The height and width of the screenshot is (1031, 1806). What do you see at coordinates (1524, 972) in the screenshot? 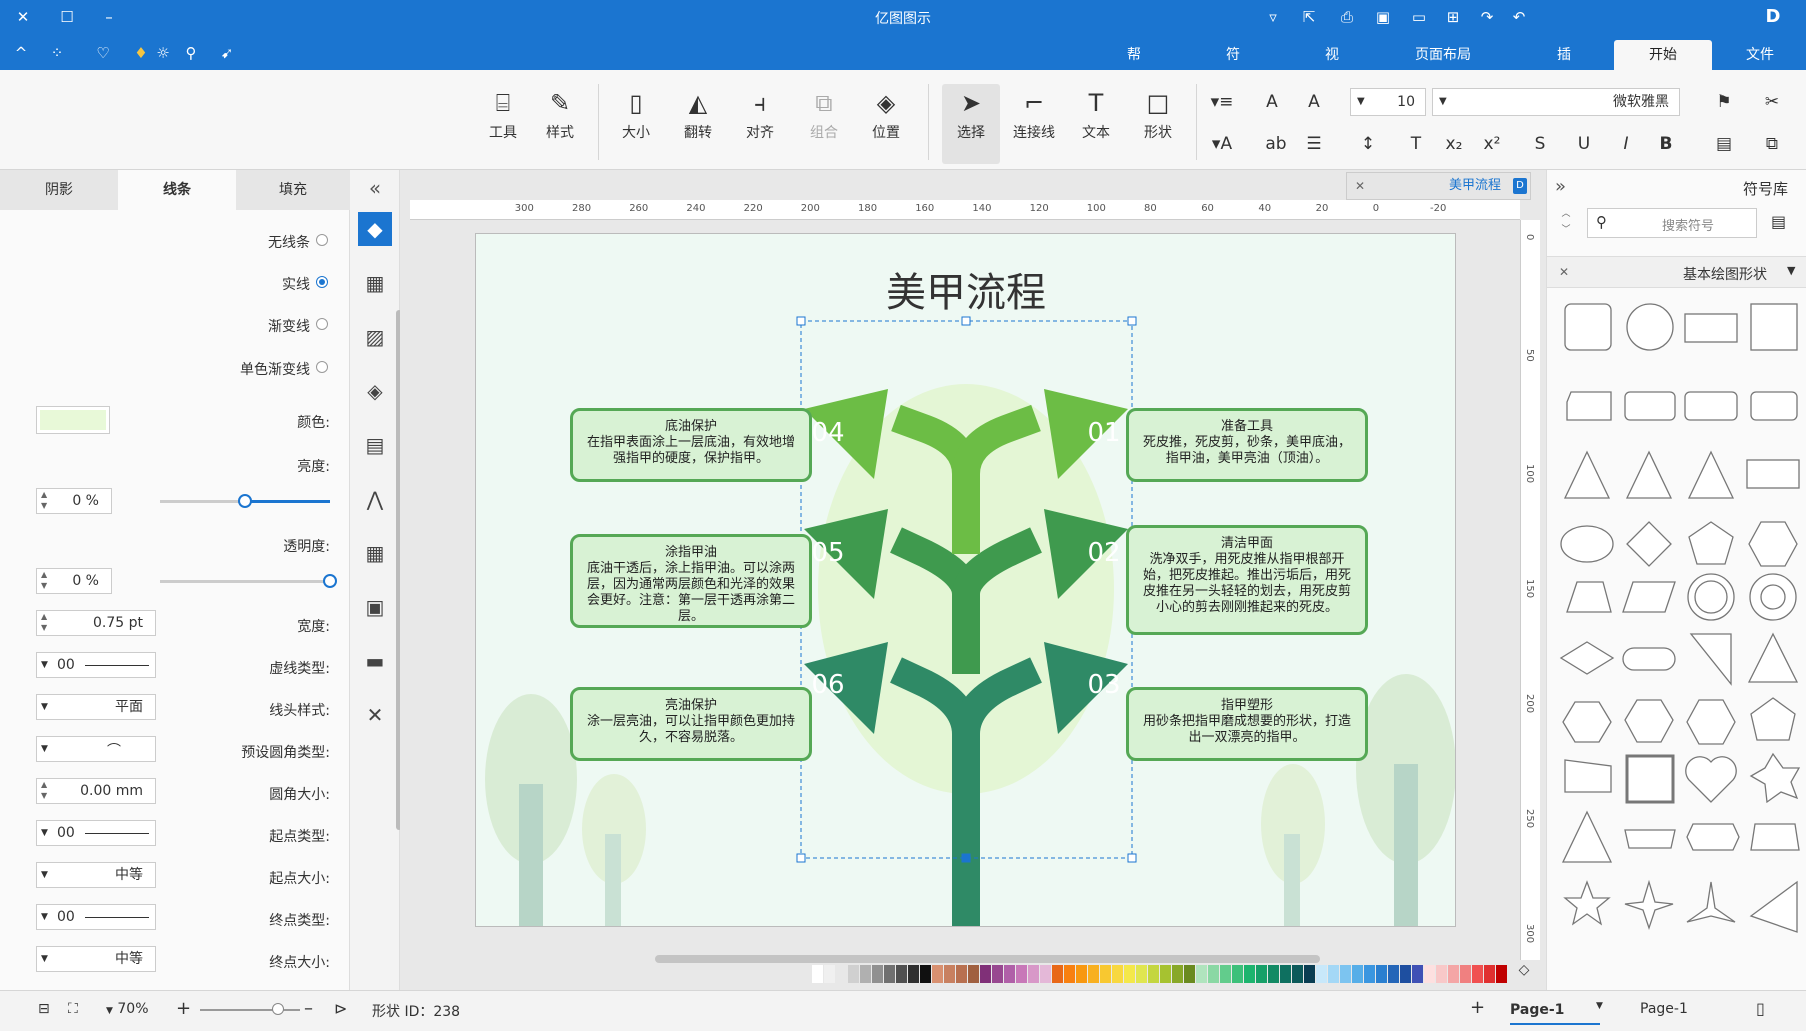
I see `fill-bucket-icon: ◇` at bounding box center [1524, 972].